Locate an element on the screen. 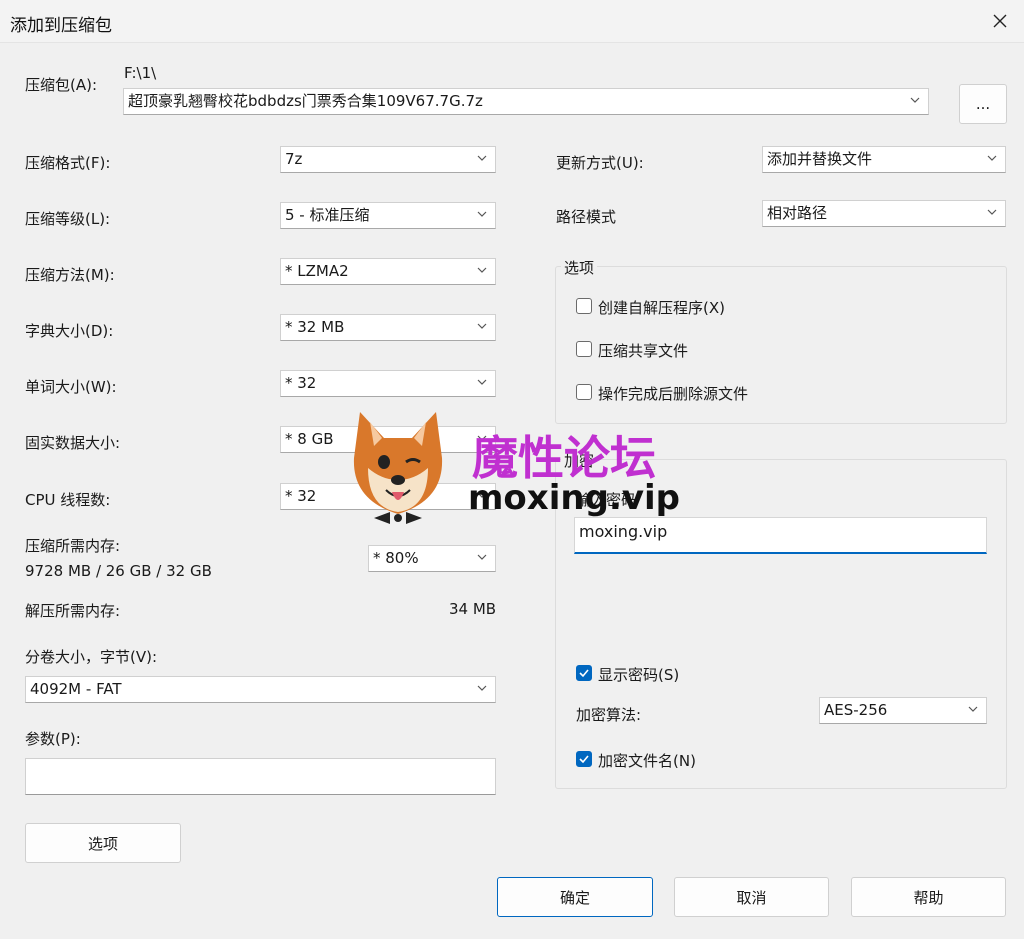  level-label: 压缩等级(L): is located at coordinates (68, 219).